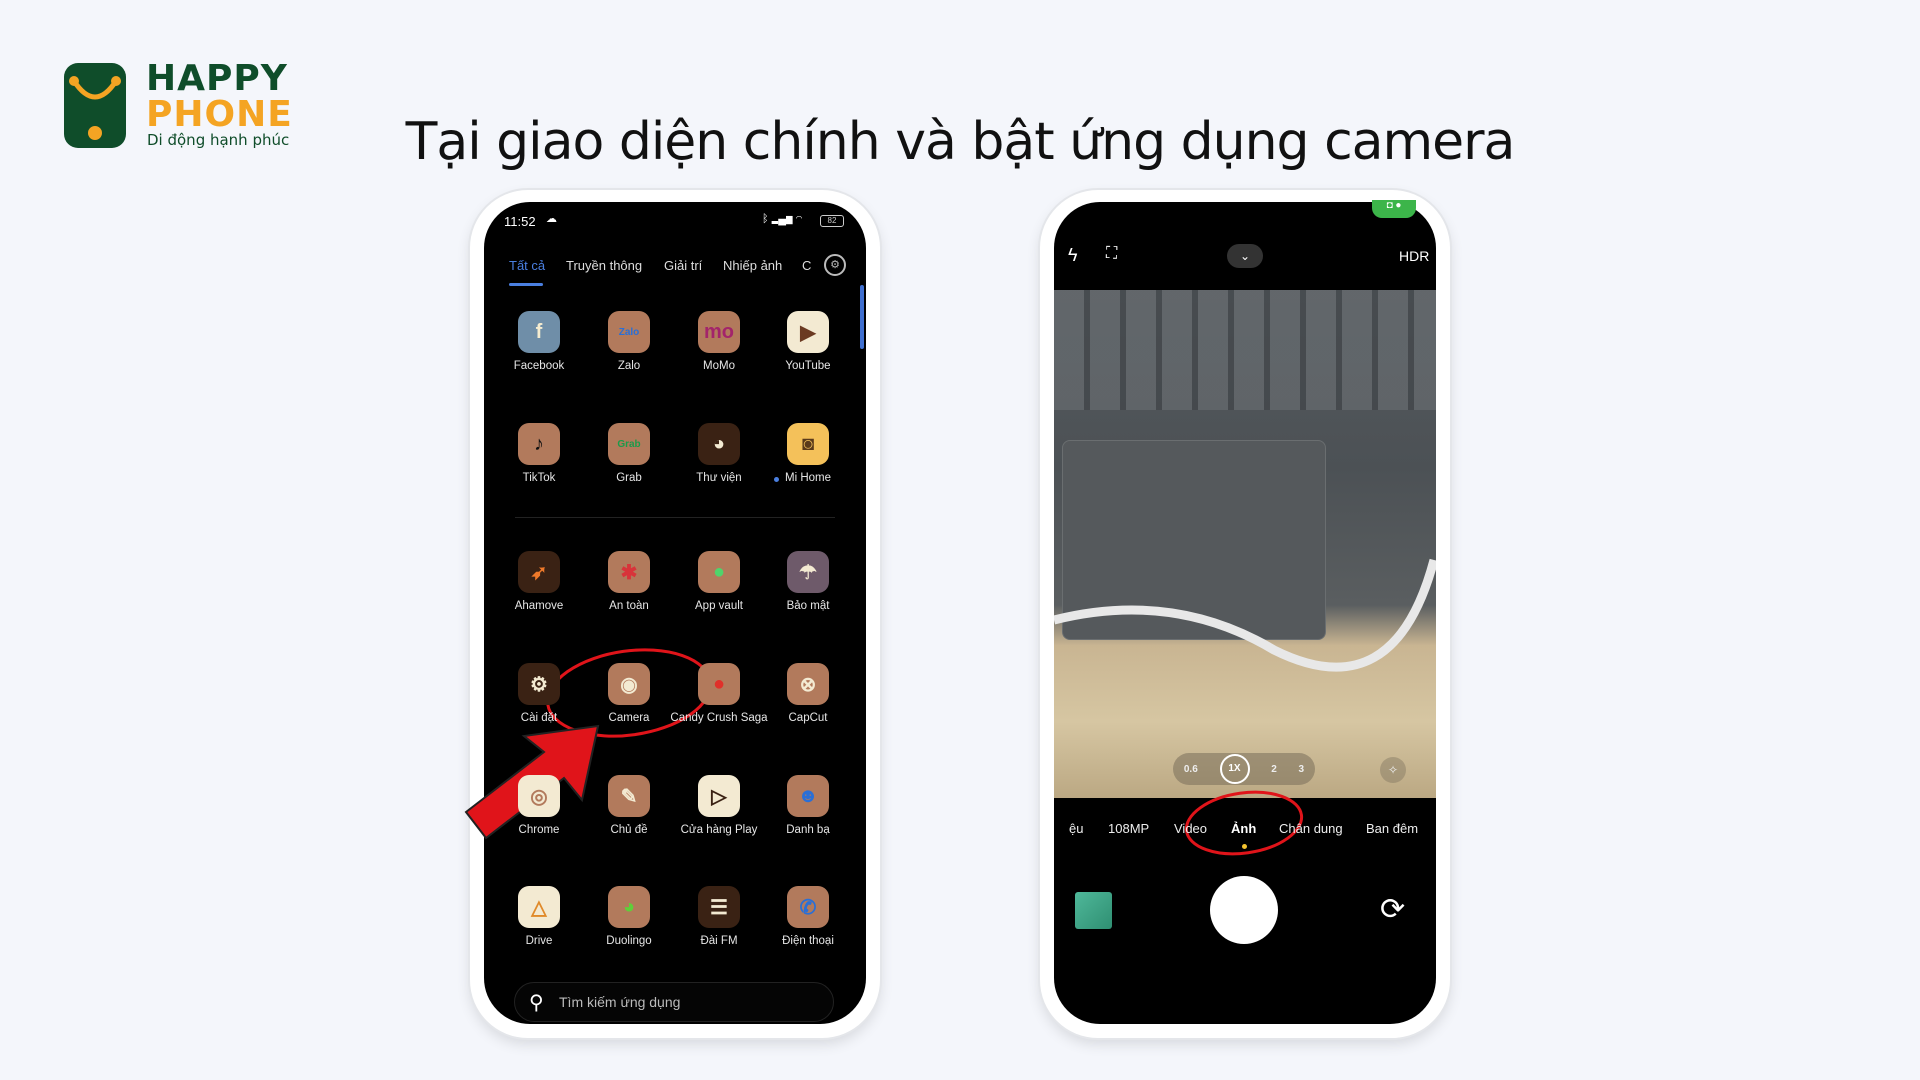  Describe the element at coordinates (808, 606) in the screenshot. I see `app-label: Bảo mật` at that location.